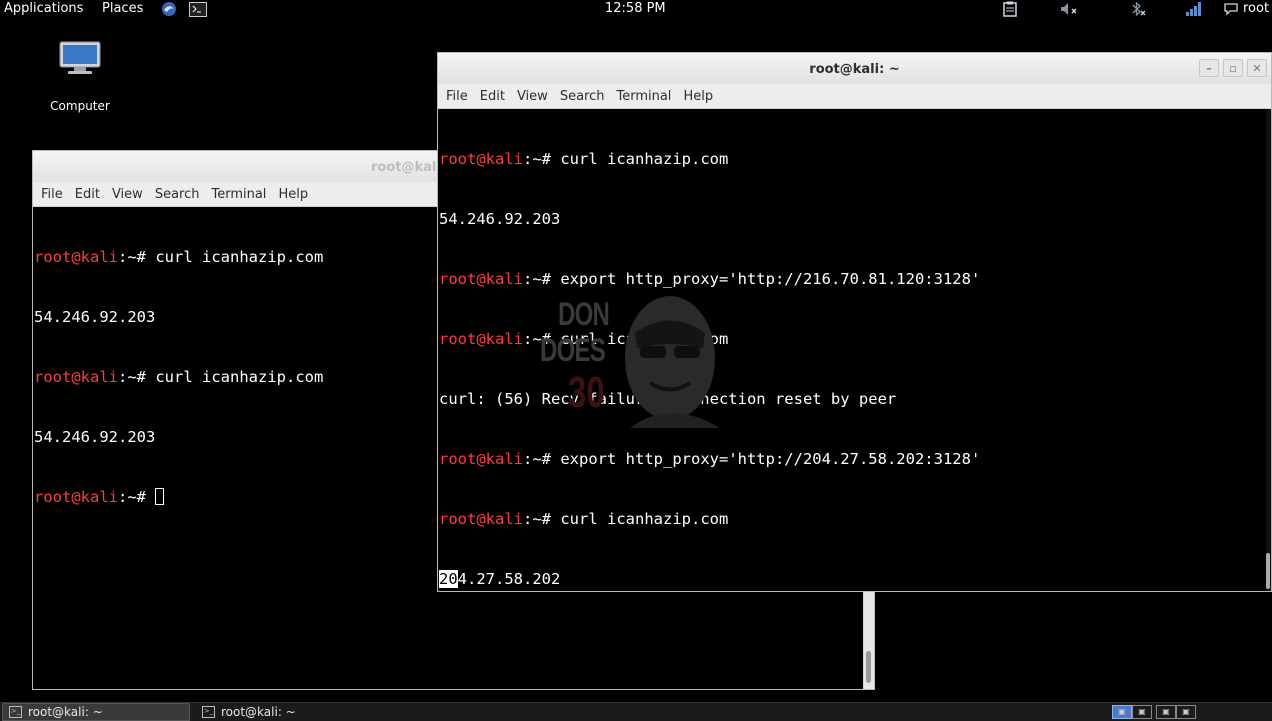 This screenshot has height=721, width=1272. What do you see at coordinates (80, 76) in the screenshot?
I see `desktop-computer-icon: Computer` at bounding box center [80, 76].